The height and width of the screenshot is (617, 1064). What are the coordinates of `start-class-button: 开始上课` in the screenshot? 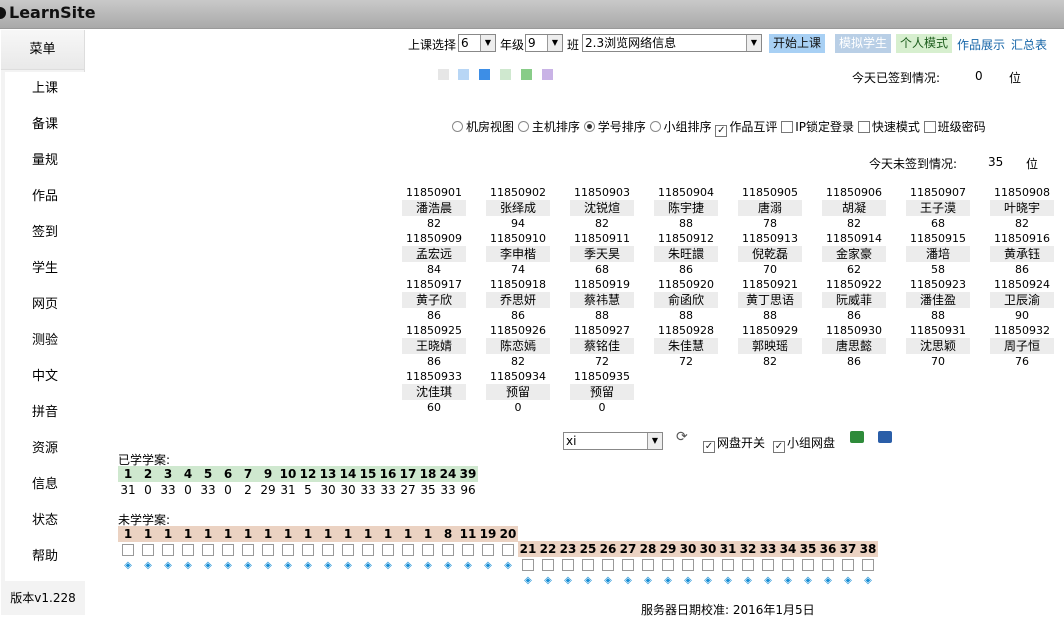 It's located at (797, 43).